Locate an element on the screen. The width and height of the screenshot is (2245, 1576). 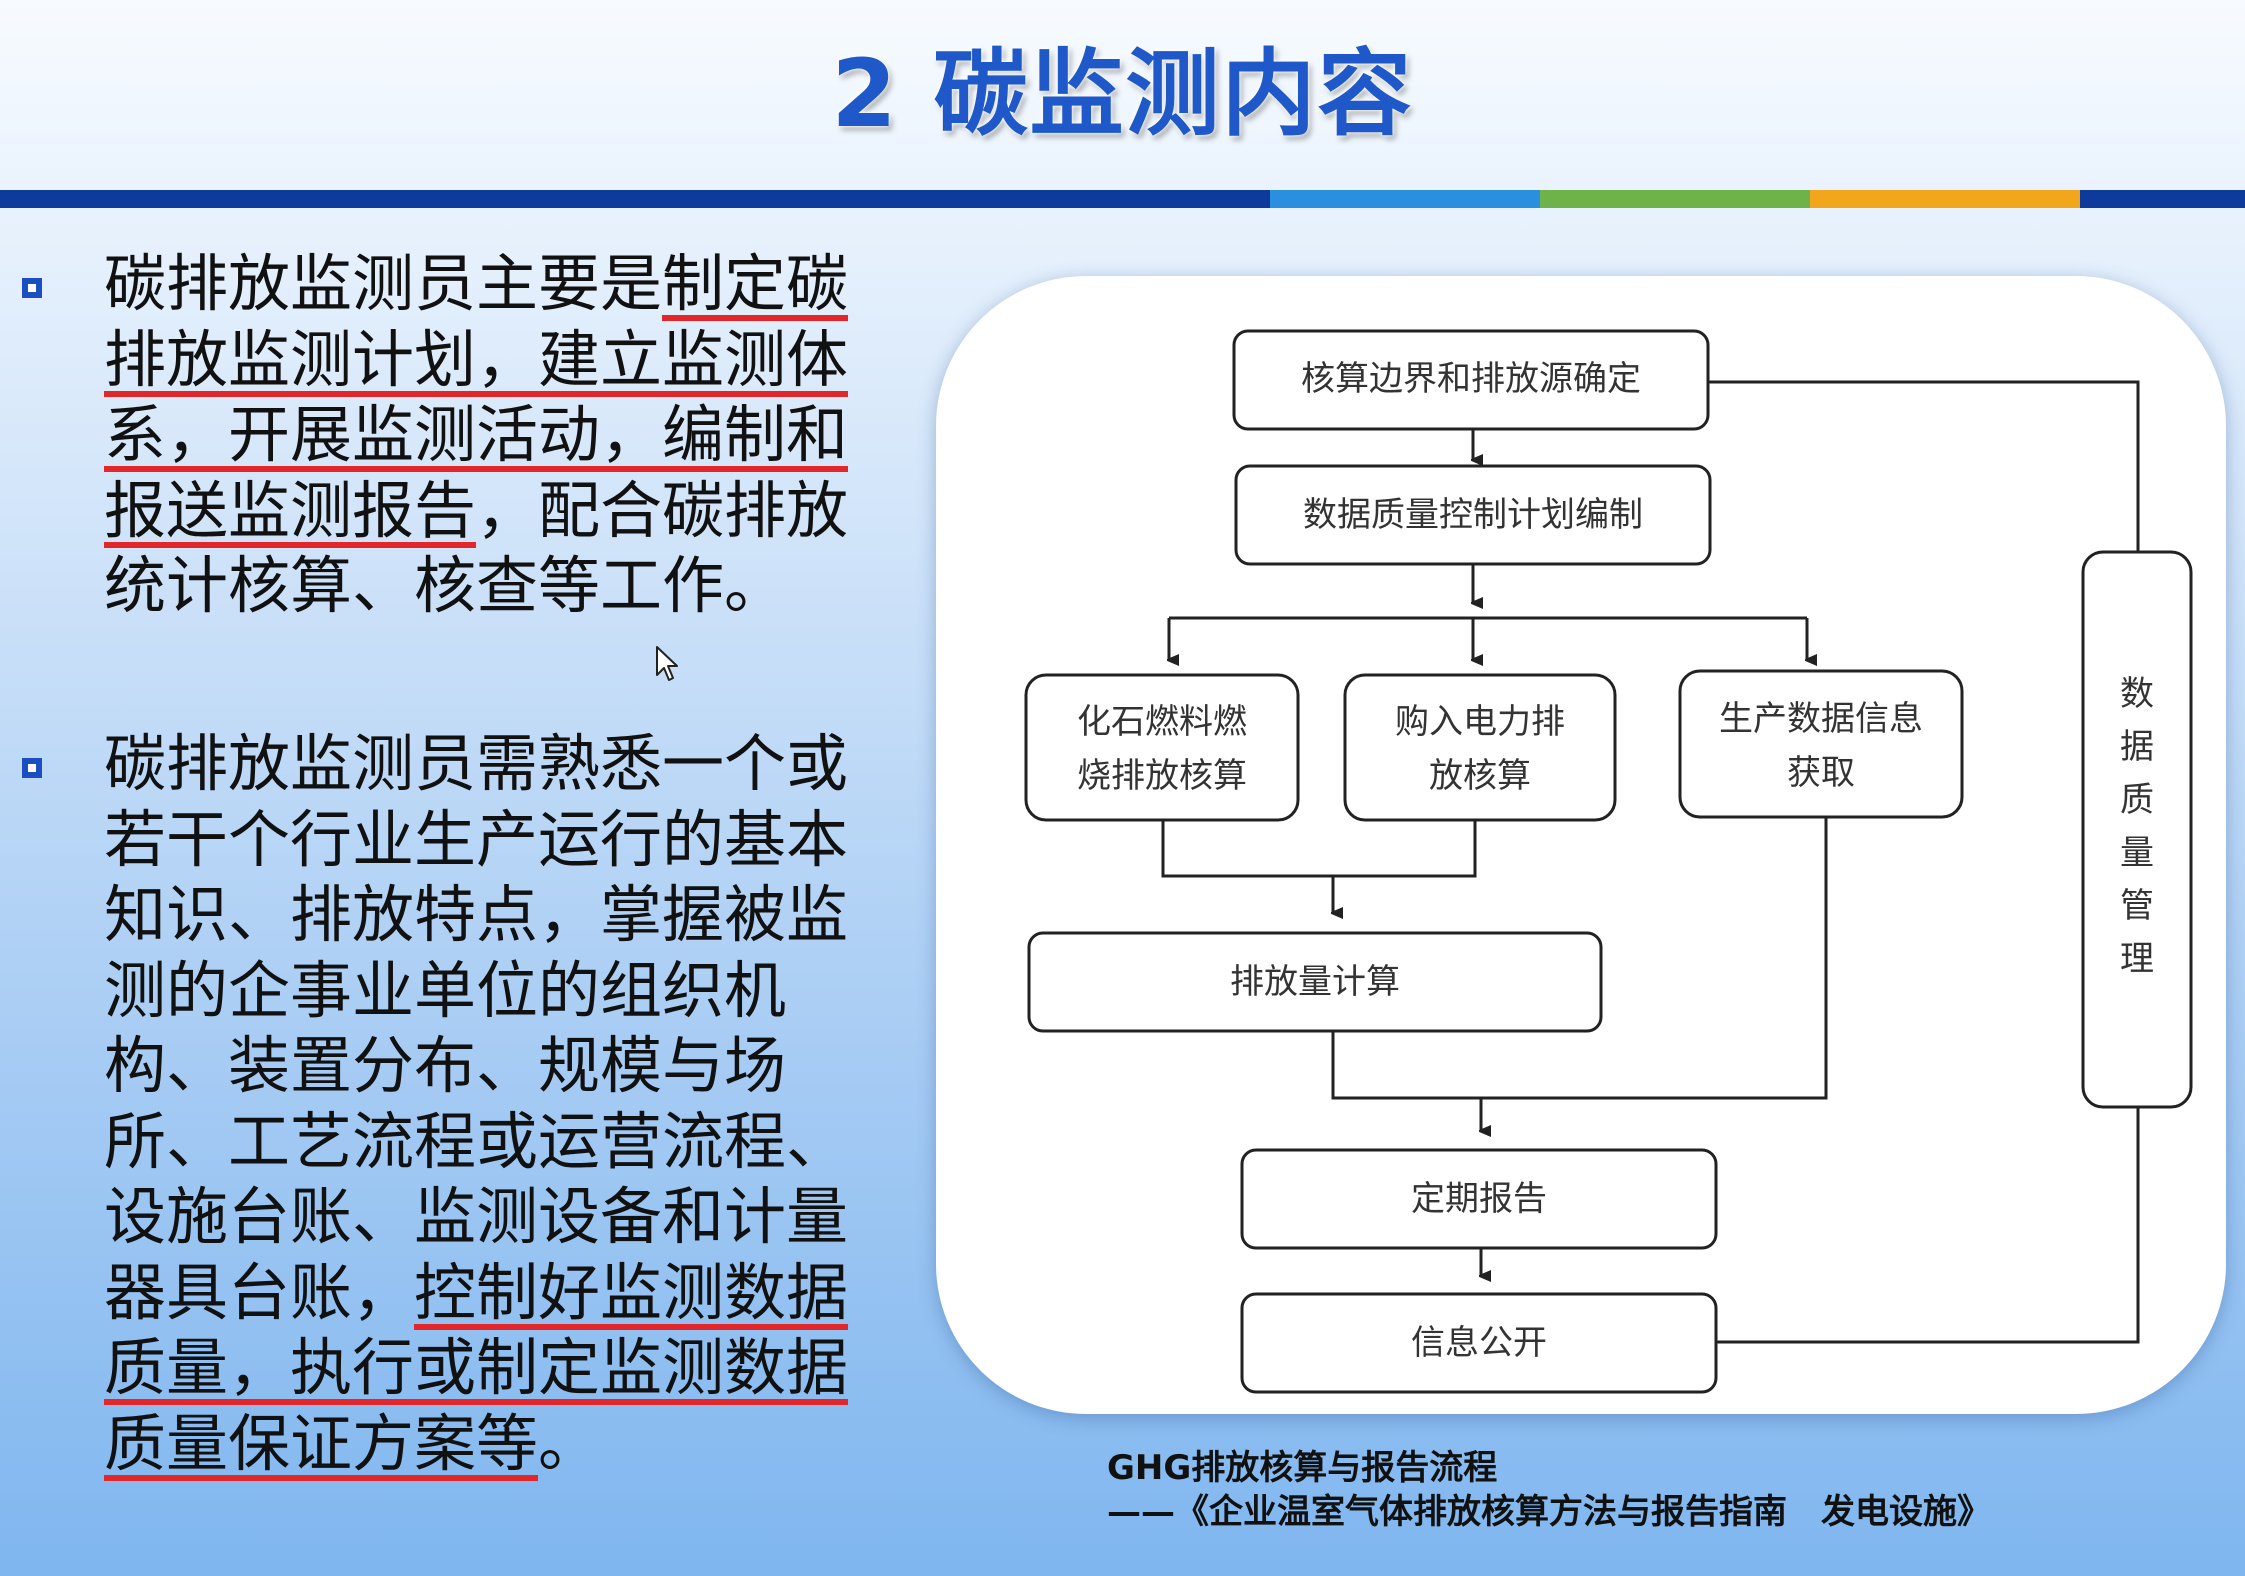
label-quality-3: 质 is located at coordinates (2137, 800).